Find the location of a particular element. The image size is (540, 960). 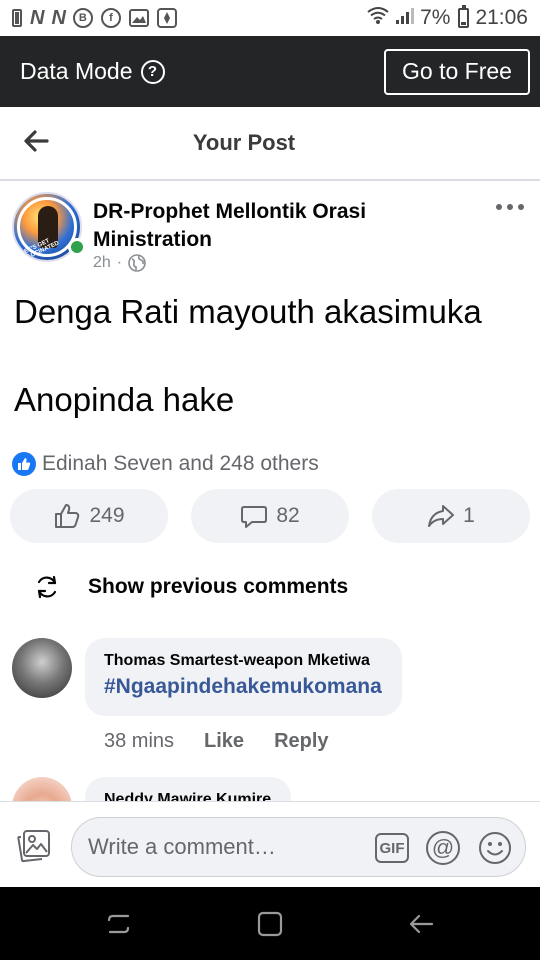

status-bar: N N B f 7% 21:06 is located at coordinates (270, 18).